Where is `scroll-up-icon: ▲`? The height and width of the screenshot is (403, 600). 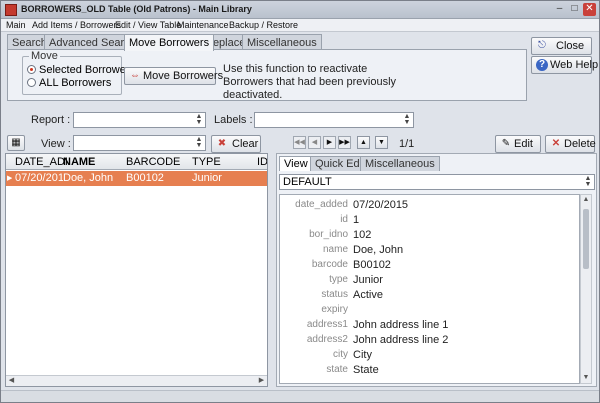 scroll-up-icon: ▲ is located at coordinates (586, 200).